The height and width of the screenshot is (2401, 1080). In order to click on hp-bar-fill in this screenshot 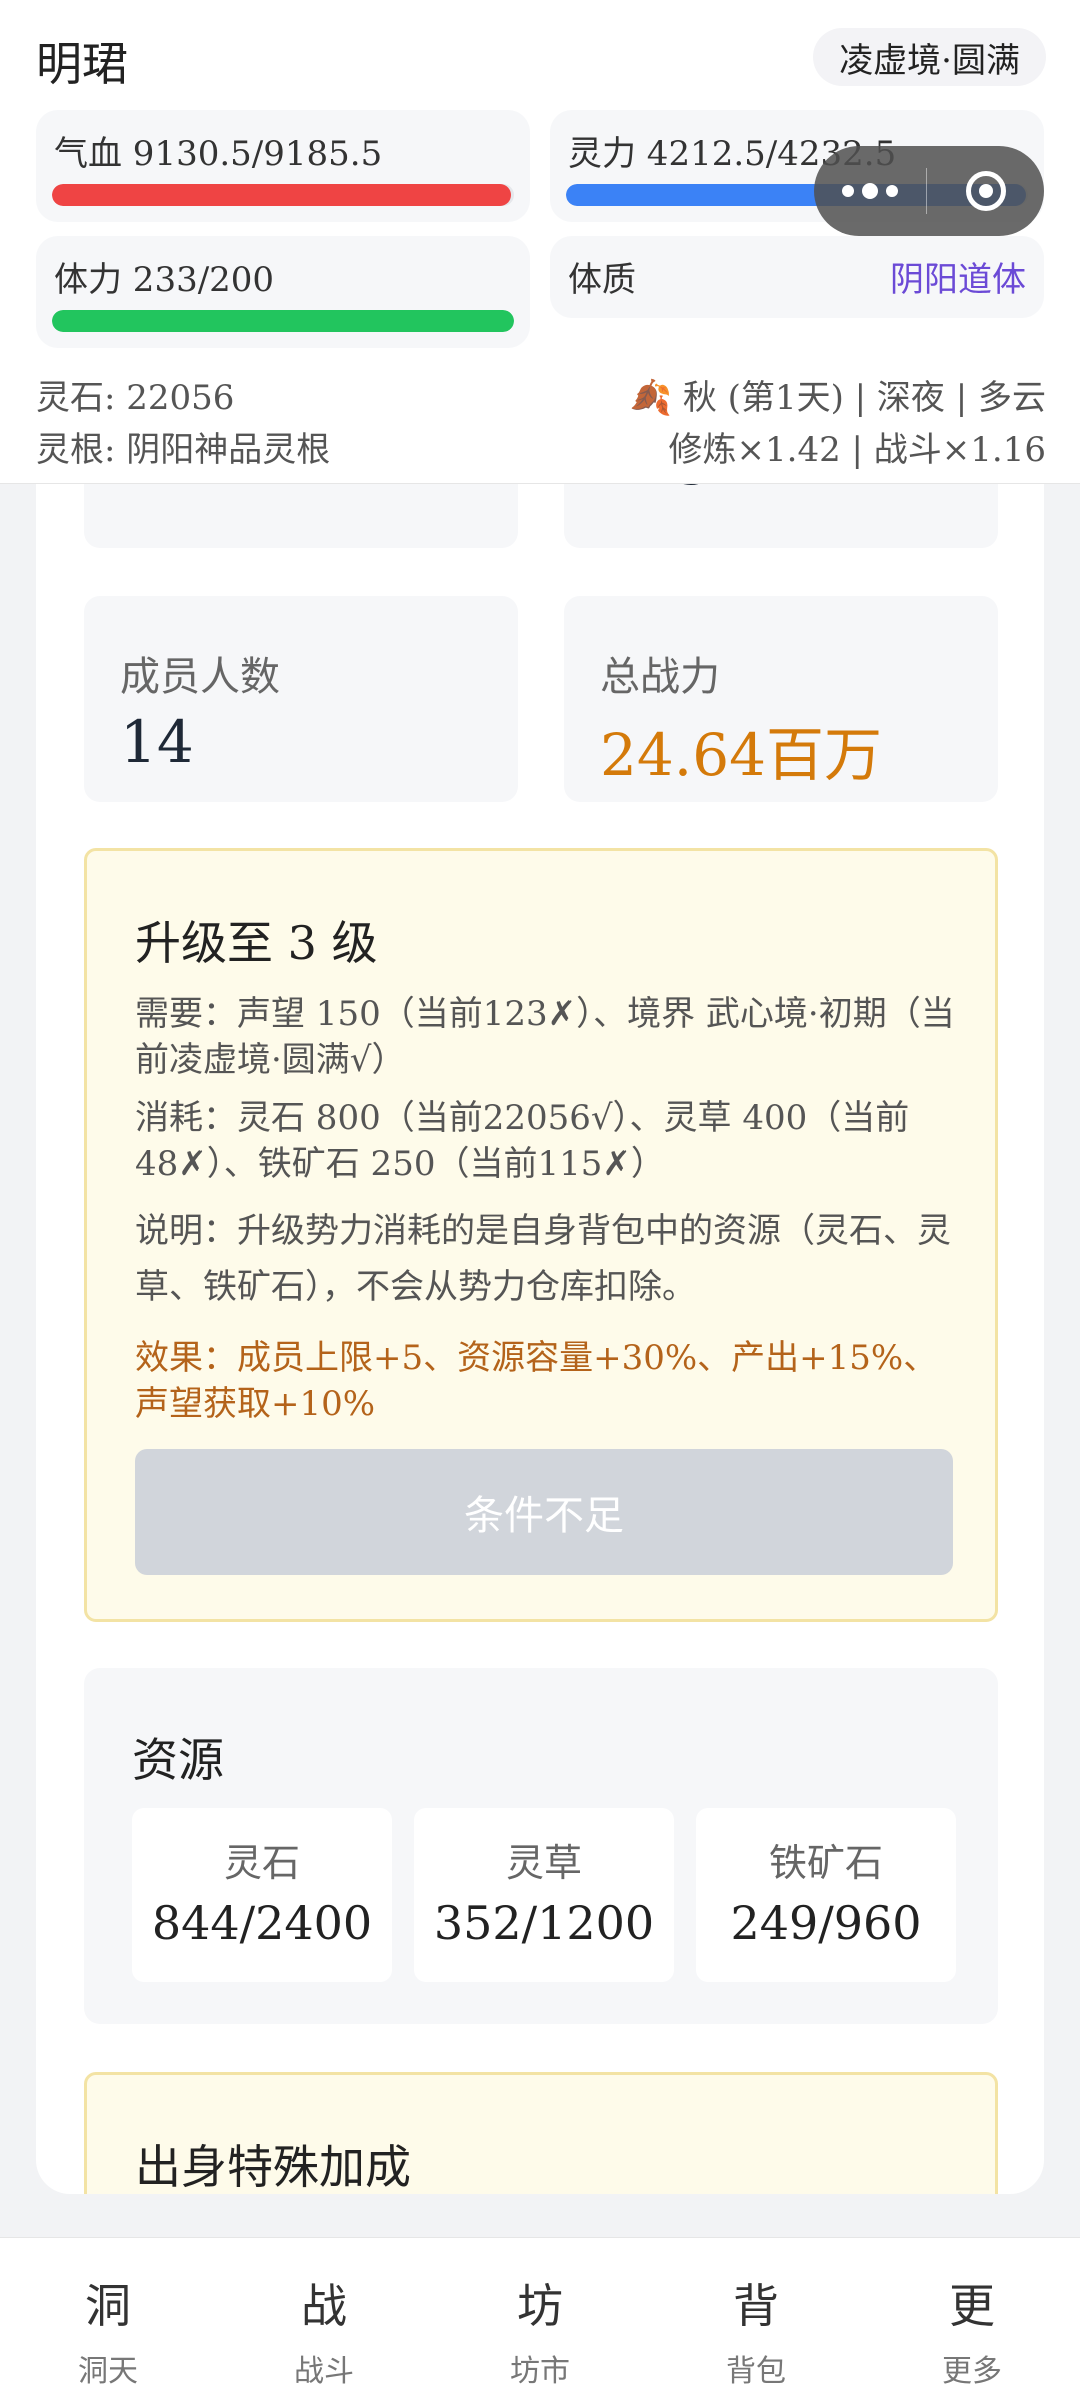, I will do `click(282, 195)`.